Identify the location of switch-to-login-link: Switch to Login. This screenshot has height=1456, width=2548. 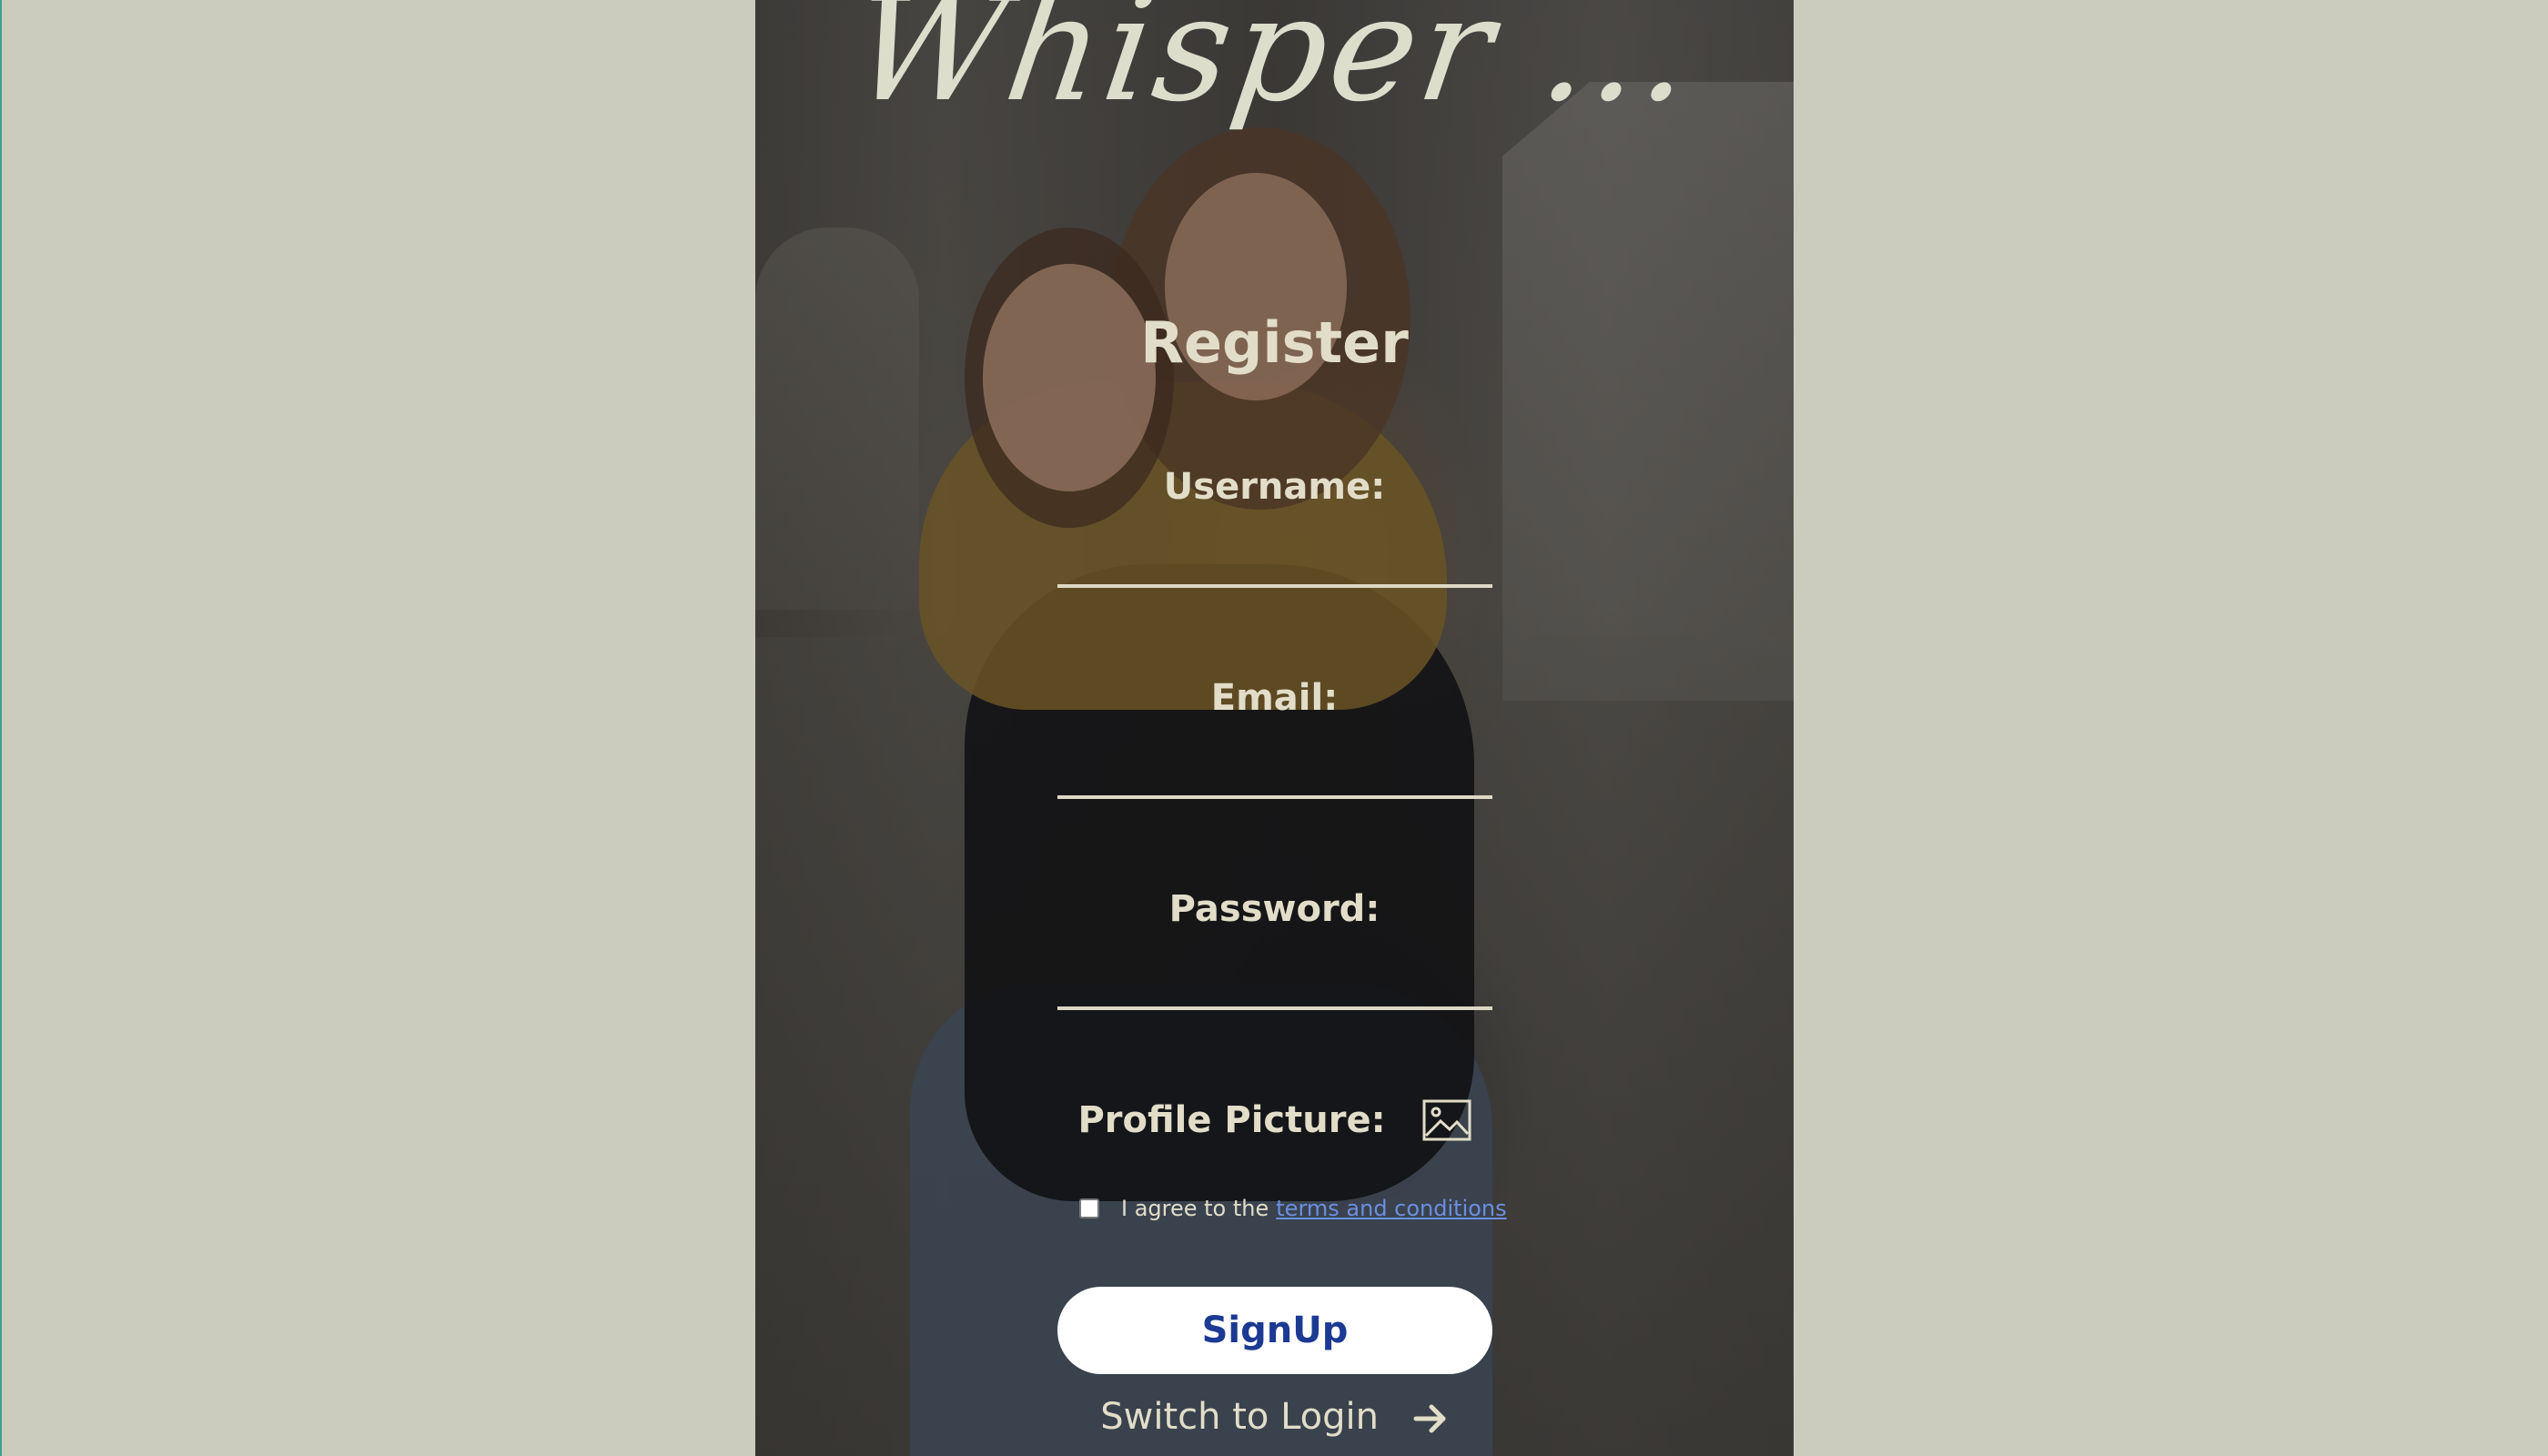
(1275, 1417).